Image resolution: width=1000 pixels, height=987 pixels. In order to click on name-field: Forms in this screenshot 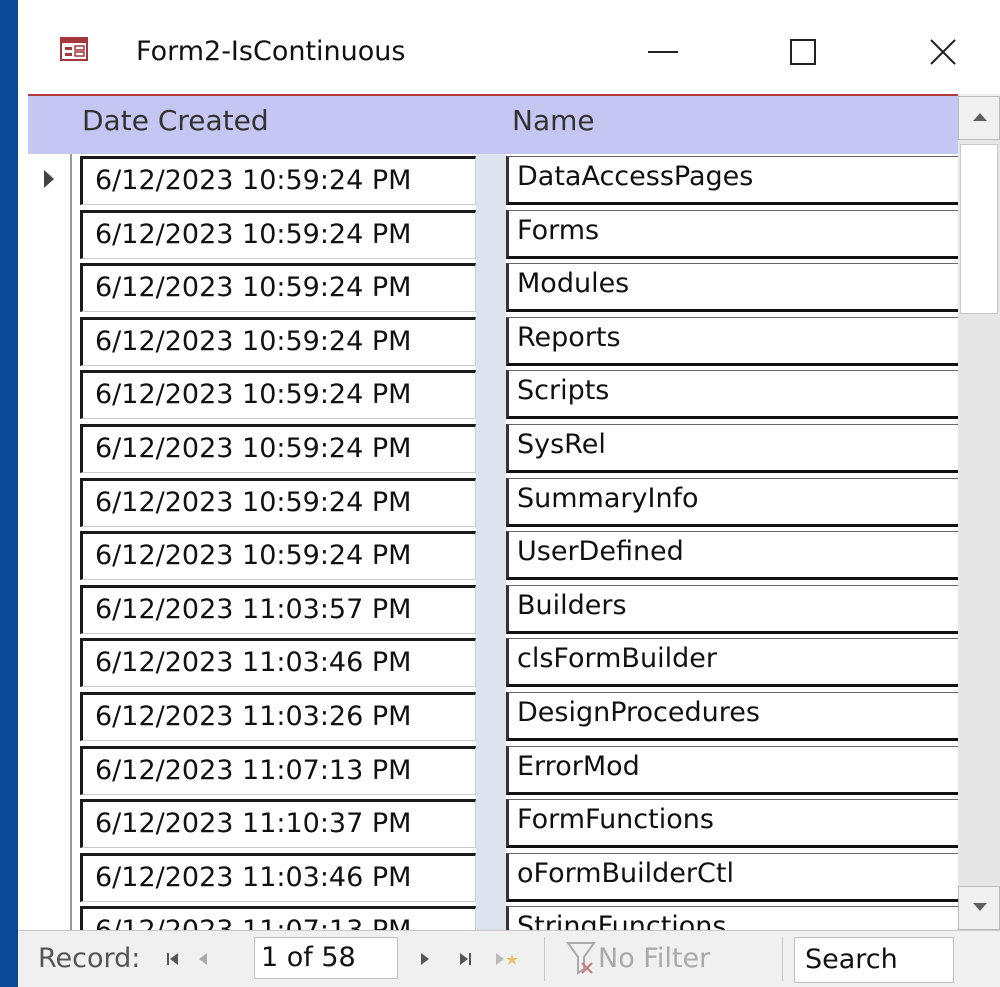, I will do `click(732, 234)`.